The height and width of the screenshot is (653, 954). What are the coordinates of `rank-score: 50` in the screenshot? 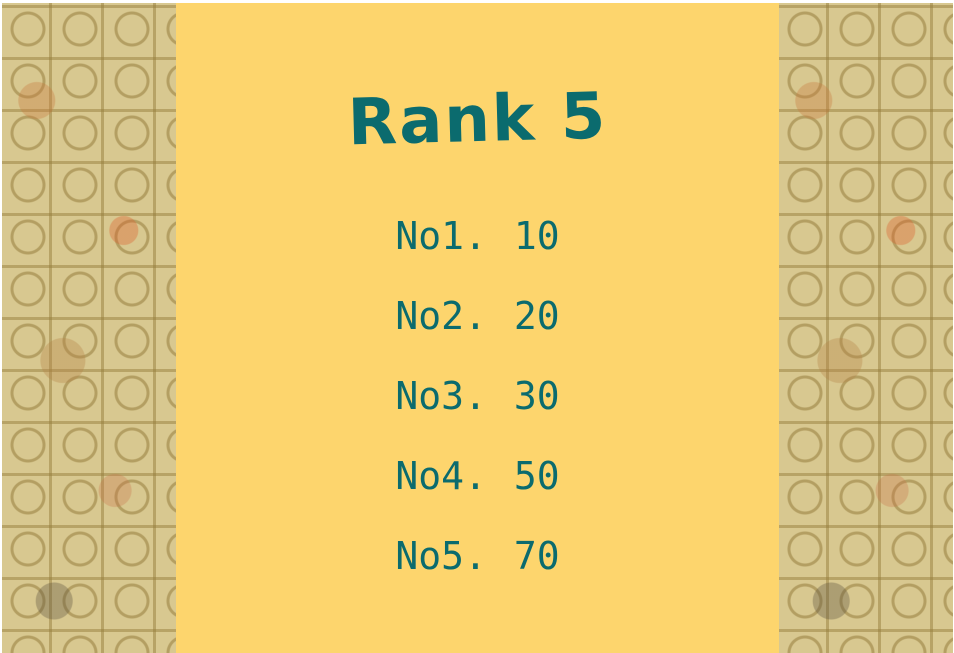 It's located at (536, 476).